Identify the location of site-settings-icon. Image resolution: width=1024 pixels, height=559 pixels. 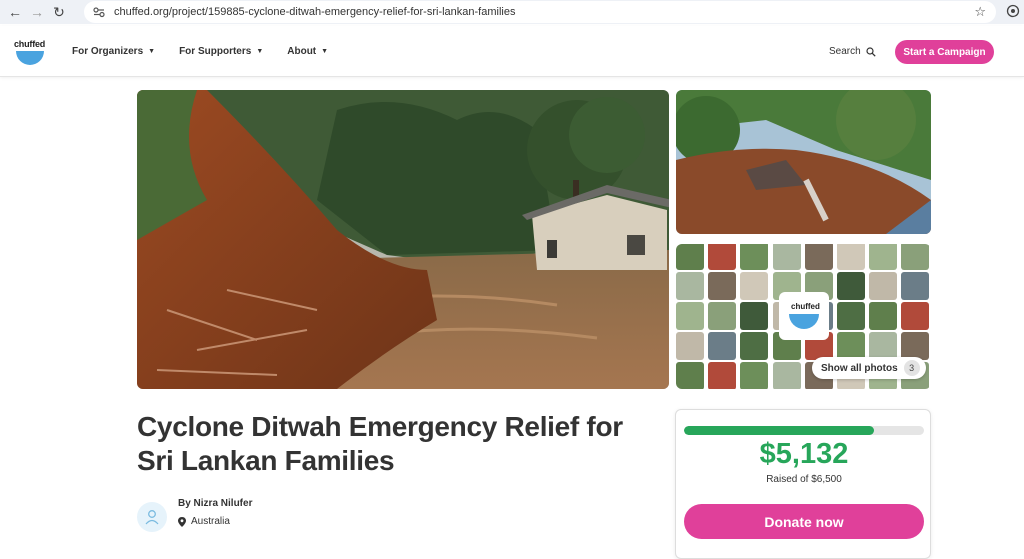
(99, 12).